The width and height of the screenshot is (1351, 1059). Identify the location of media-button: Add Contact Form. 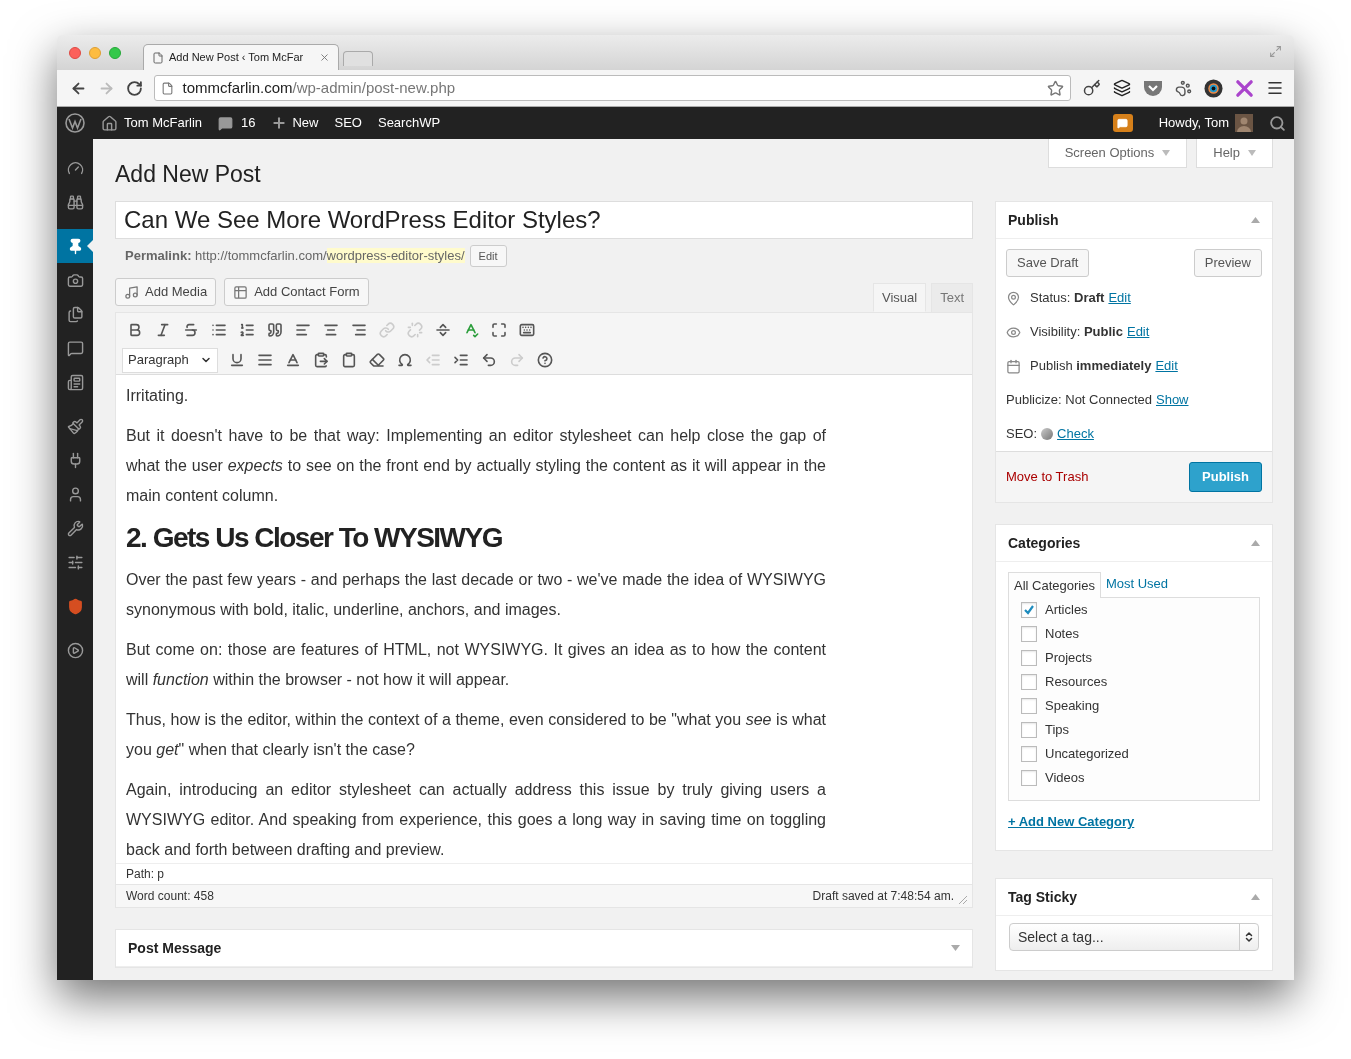
(296, 292).